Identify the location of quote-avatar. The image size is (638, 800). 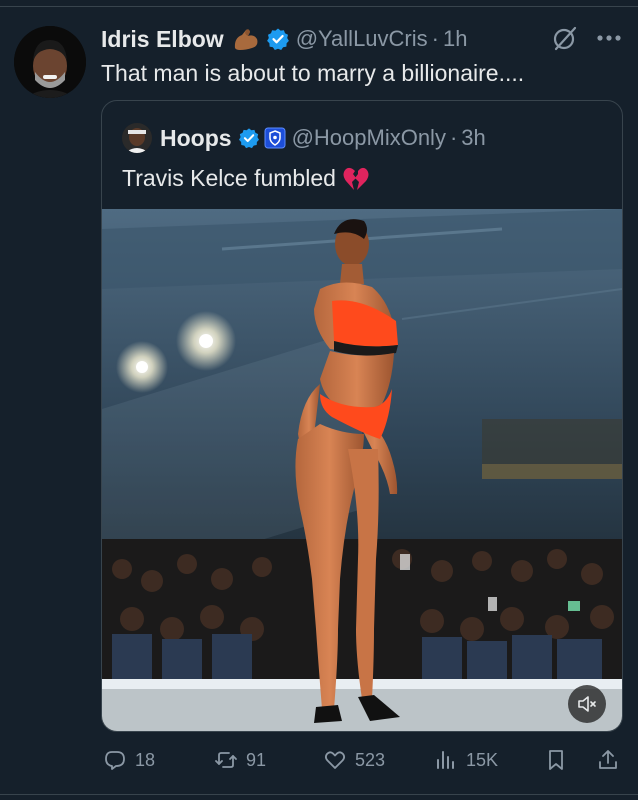
(137, 138).